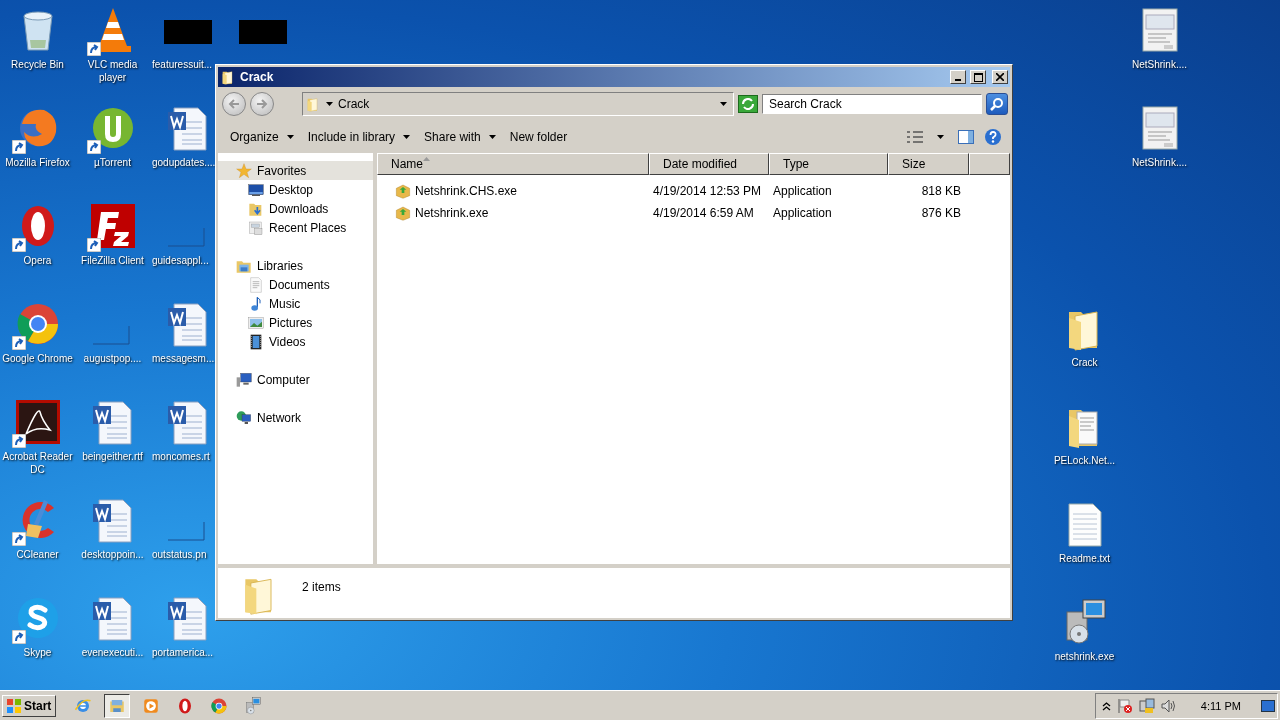 The image size is (1280, 720). I want to click on address-path: Crack, so click(526, 104).